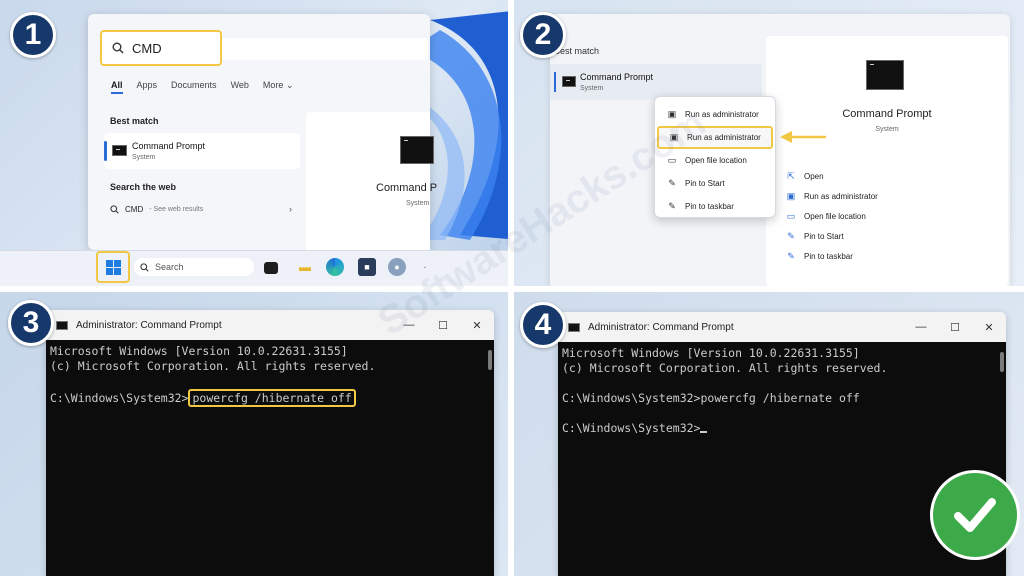 The height and width of the screenshot is (576, 1024). Describe the element at coordinates (290, 209) in the screenshot. I see `chevron-right-icon: ›` at that location.